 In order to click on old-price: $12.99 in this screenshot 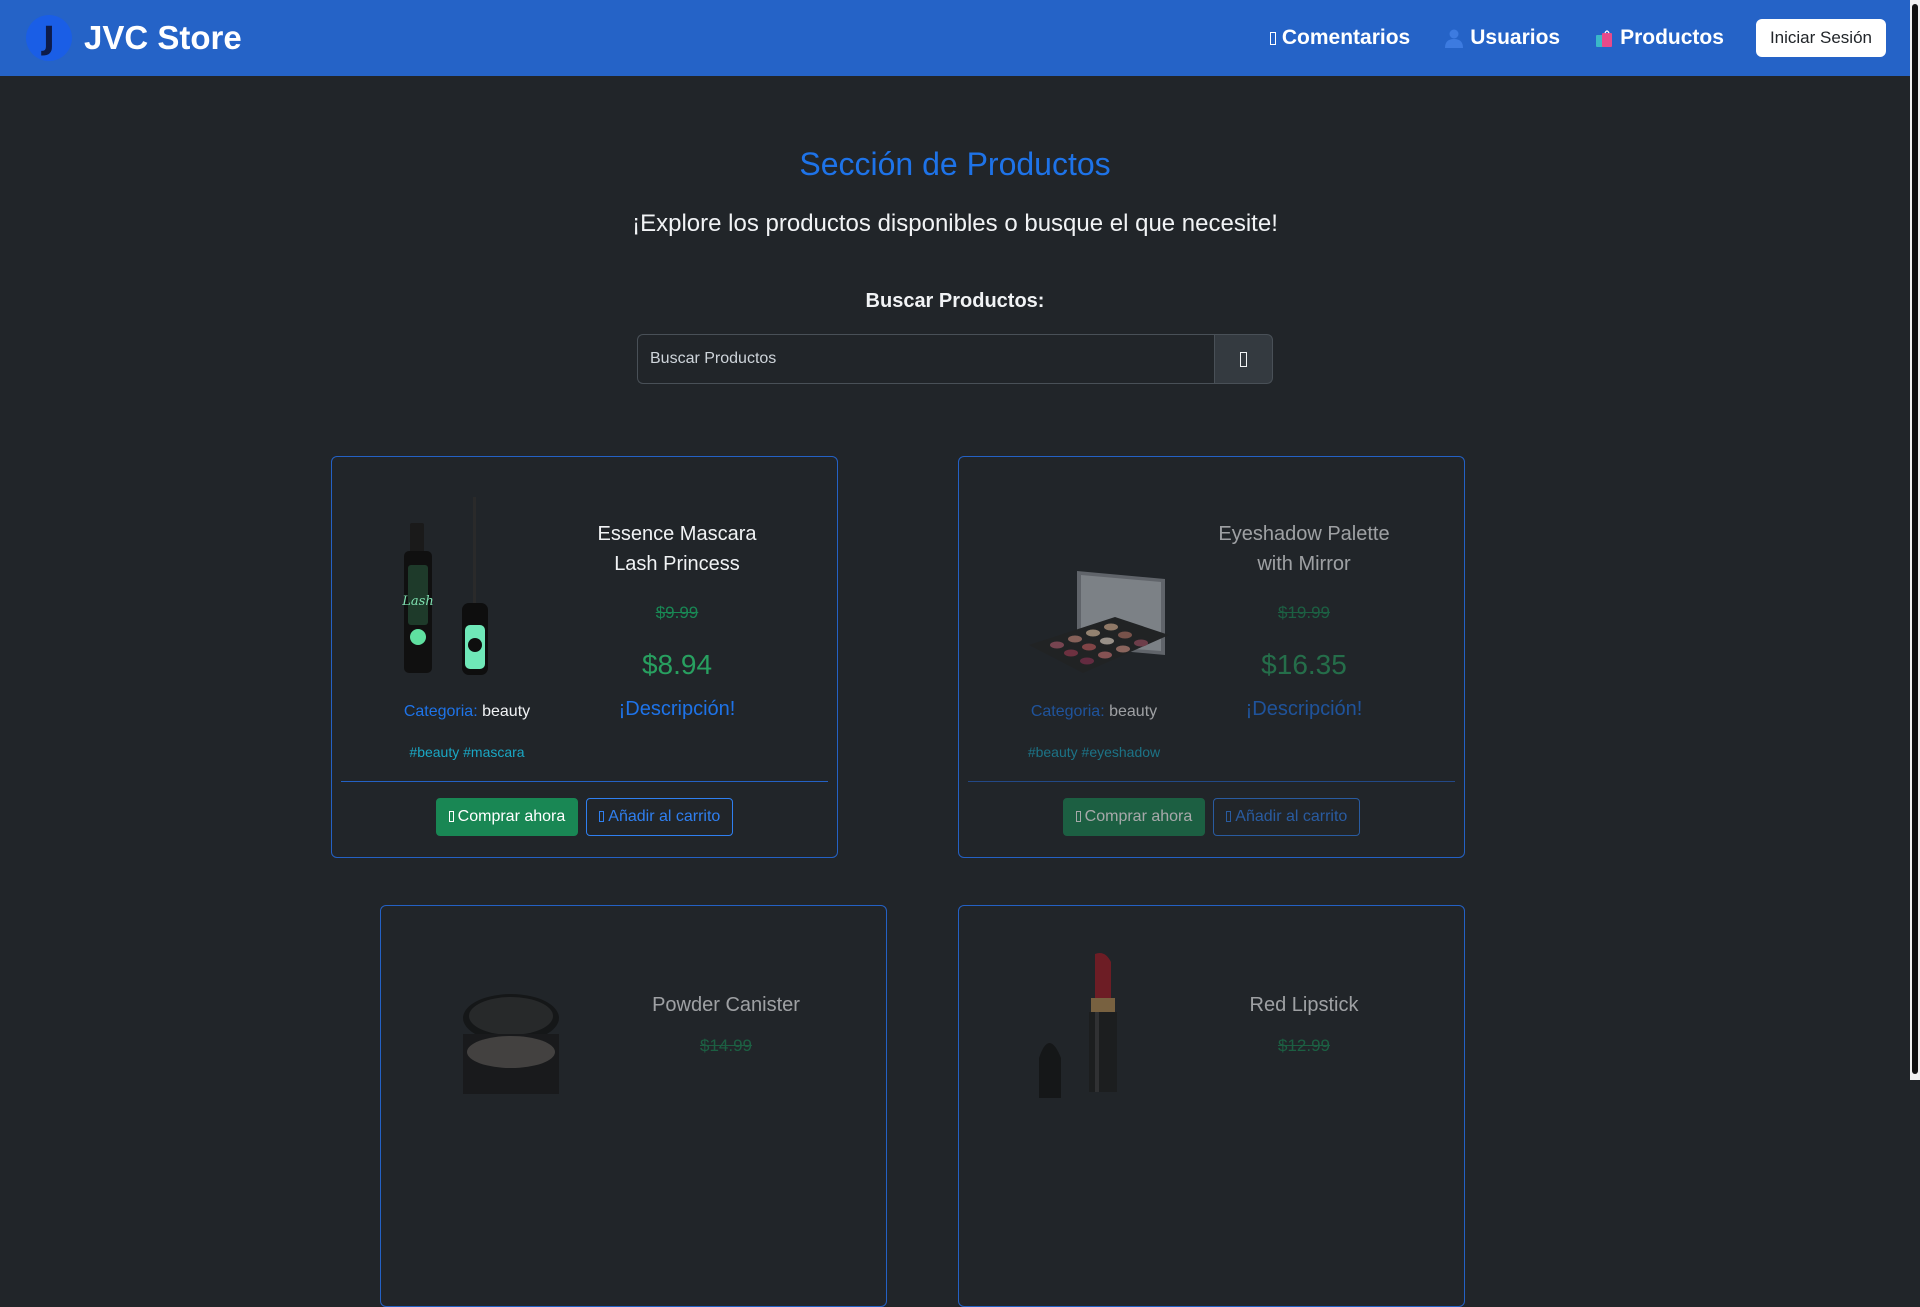, I will do `click(1304, 1045)`.